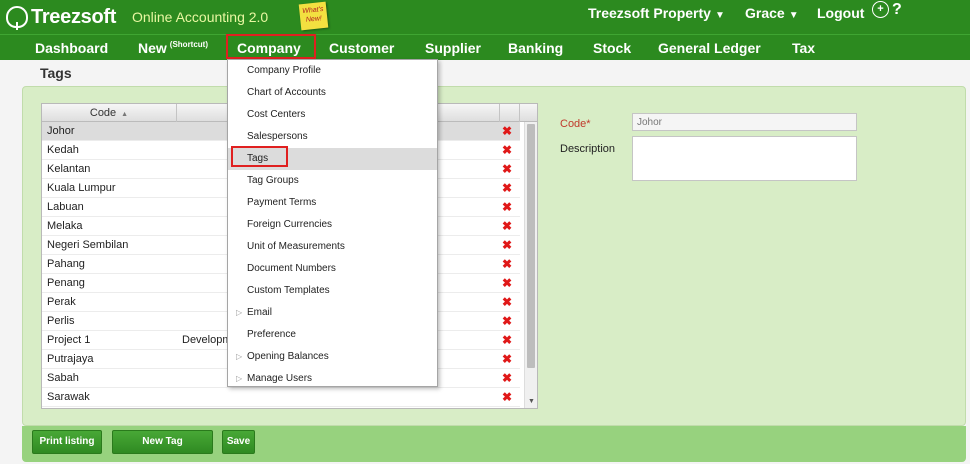  Describe the element at coordinates (65, 226) in the screenshot. I see `row-code: Melaka` at that location.